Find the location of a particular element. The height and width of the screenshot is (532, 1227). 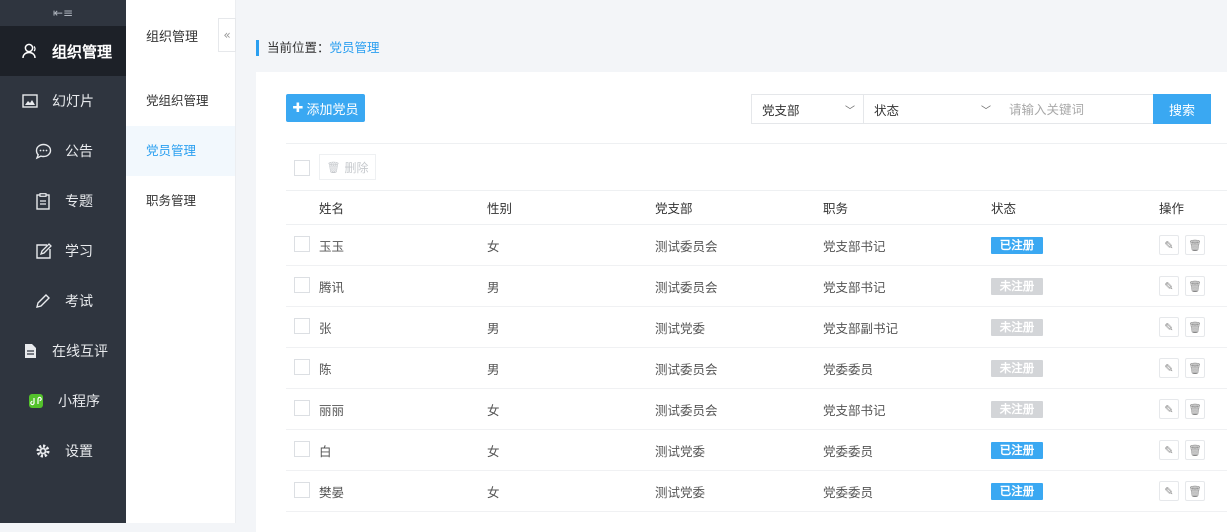

delete-label: 删除 is located at coordinates (356, 167).